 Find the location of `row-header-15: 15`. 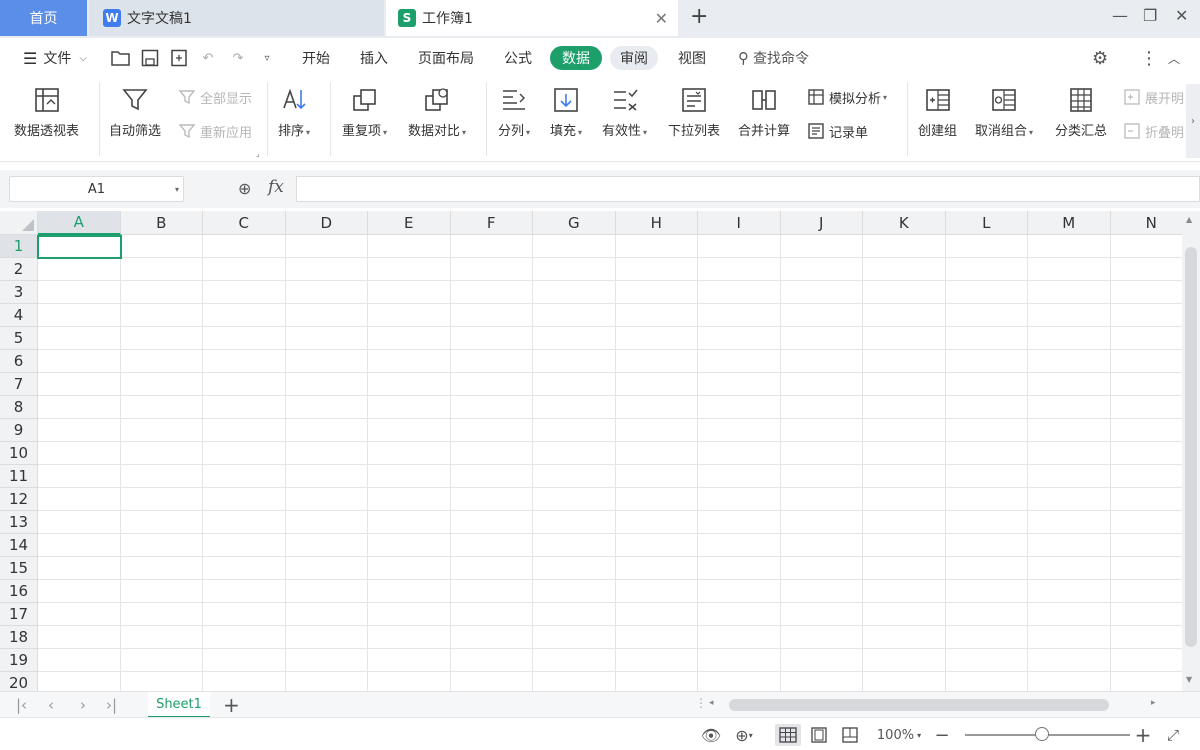

row-header-15: 15 is located at coordinates (19, 568).